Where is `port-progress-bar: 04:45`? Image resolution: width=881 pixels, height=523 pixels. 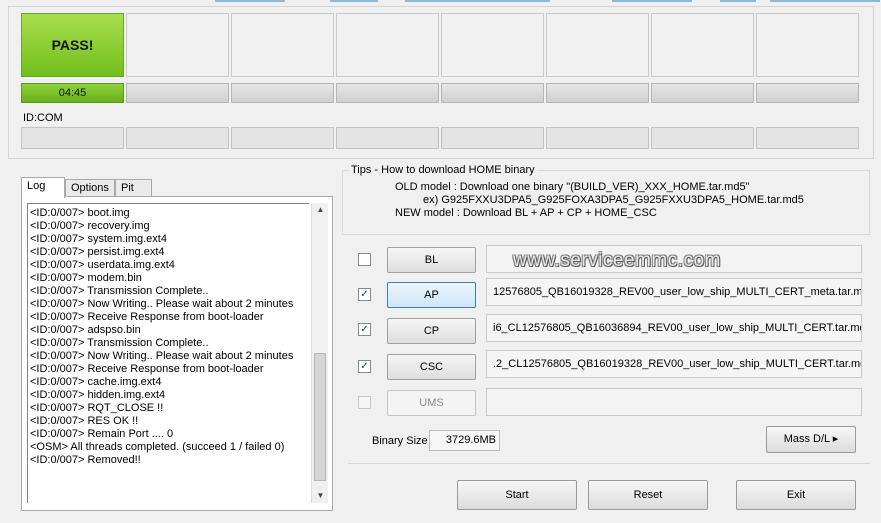
port-progress-bar: 04:45 is located at coordinates (72, 93).